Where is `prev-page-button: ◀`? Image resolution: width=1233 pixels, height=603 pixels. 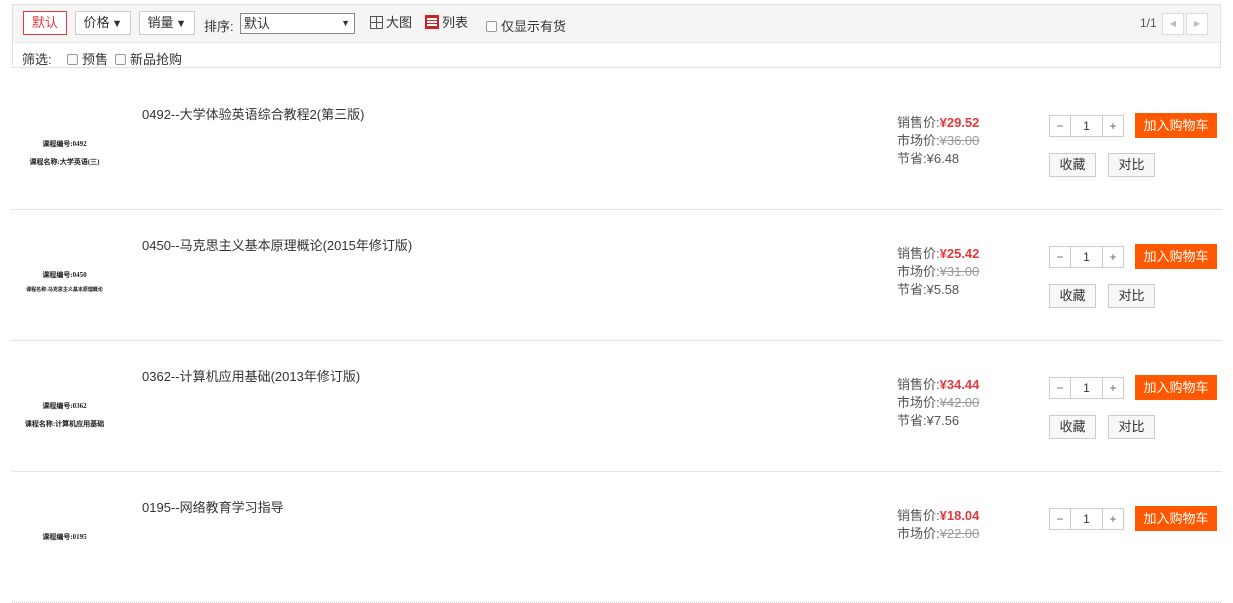
prev-page-button: ◀ is located at coordinates (1173, 24).